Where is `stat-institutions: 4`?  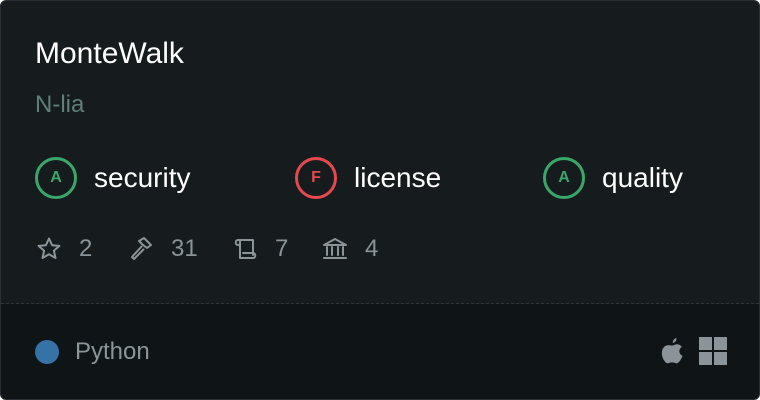
stat-institutions: 4 is located at coordinates (349, 249).